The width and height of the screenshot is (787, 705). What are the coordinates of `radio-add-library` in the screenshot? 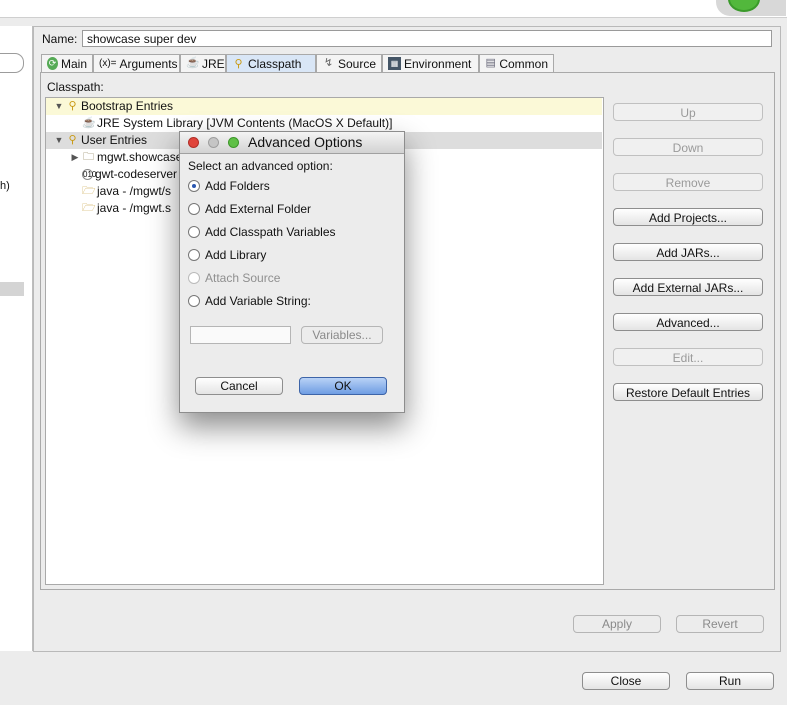 It's located at (194, 255).